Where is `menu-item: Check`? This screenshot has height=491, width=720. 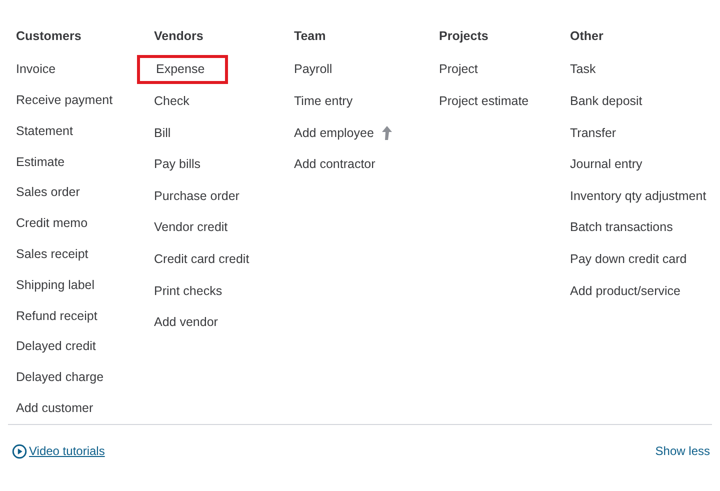
menu-item: Check is located at coordinates (172, 101).